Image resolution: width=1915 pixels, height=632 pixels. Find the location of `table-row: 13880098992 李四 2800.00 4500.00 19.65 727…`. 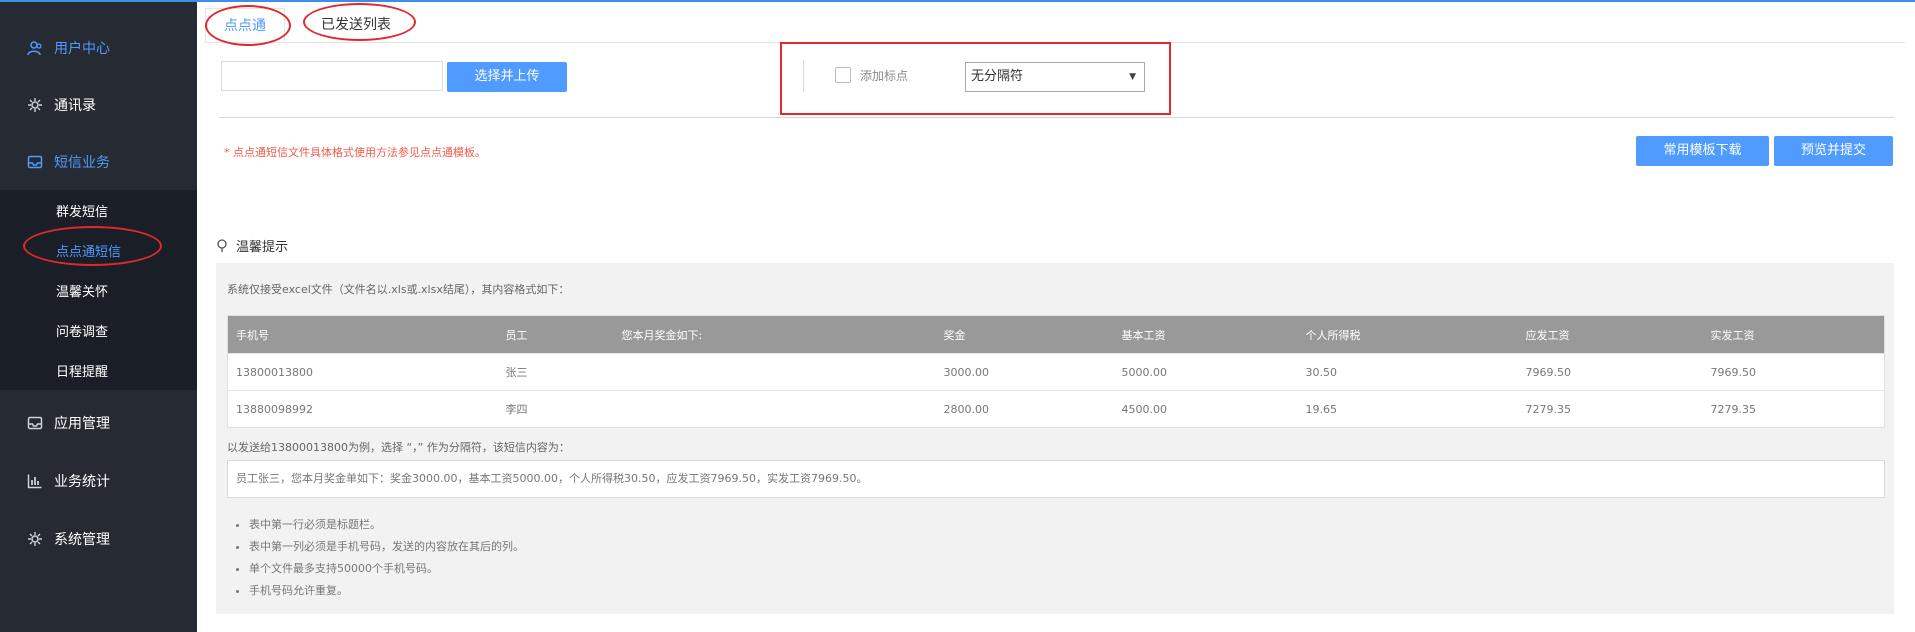

table-row: 13880098992 李四 2800.00 4500.00 19.65 727… is located at coordinates (1056, 409).